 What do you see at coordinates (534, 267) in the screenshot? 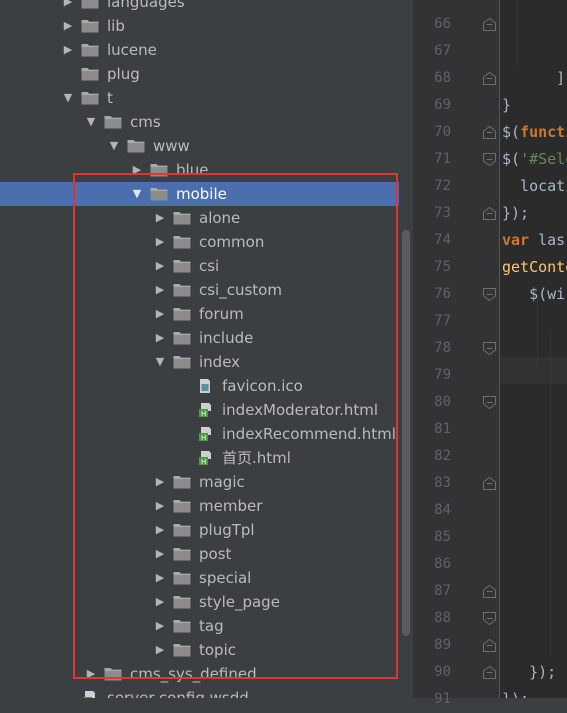
I see `code-line: getConte` at bounding box center [534, 267].